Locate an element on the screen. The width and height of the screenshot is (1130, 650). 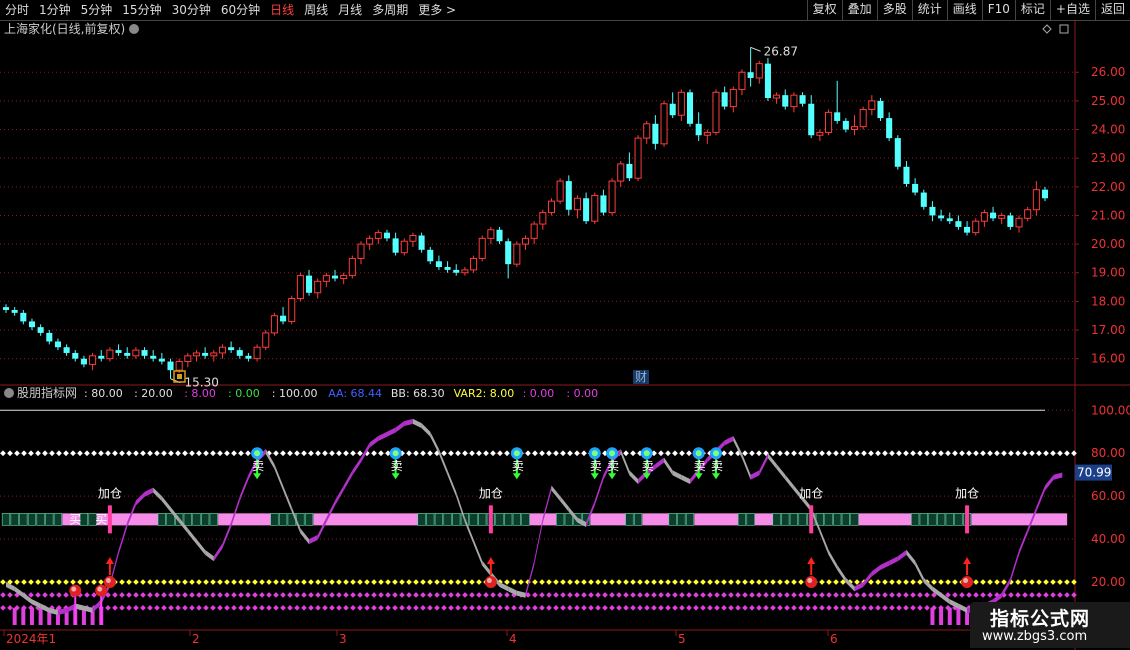
tool-buttons: 复权 叠加 多股 统计 画线 F10 标记 +自选 返回 is located at coordinates (968, 10).